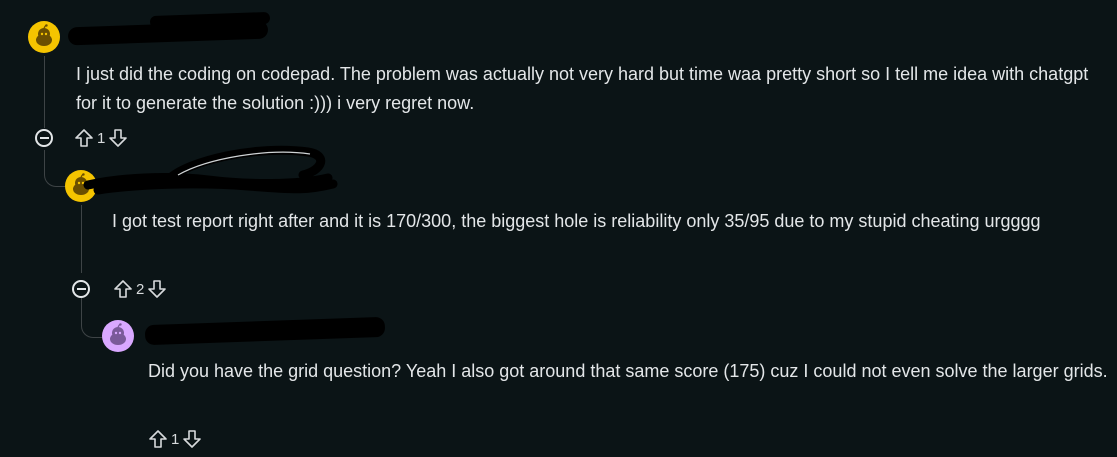 This screenshot has height=457, width=1117. Describe the element at coordinates (265, 331) in the screenshot. I see `comment-3-username-redacted` at that location.